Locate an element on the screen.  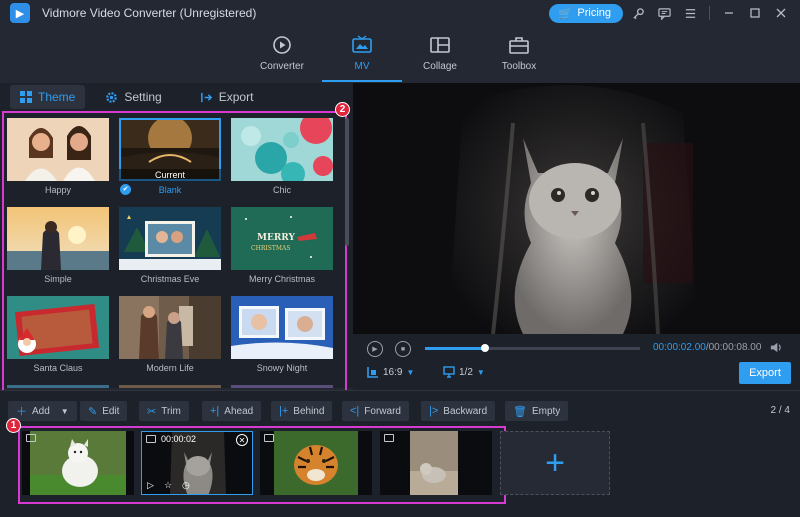
theme-christmas-eve: Christmas Eve is located at coordinates (170, 245).